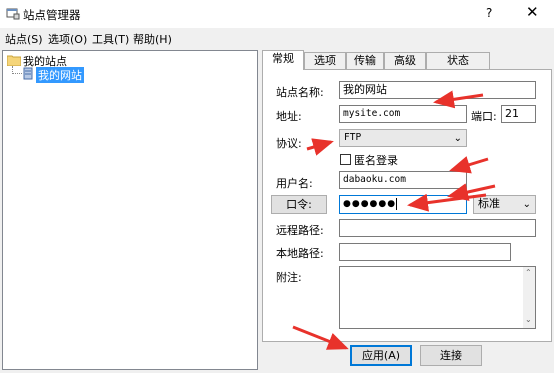 This screenshot has height=373, width=554. I want to click on site-name-input: 我的网站, so click(437, 90).